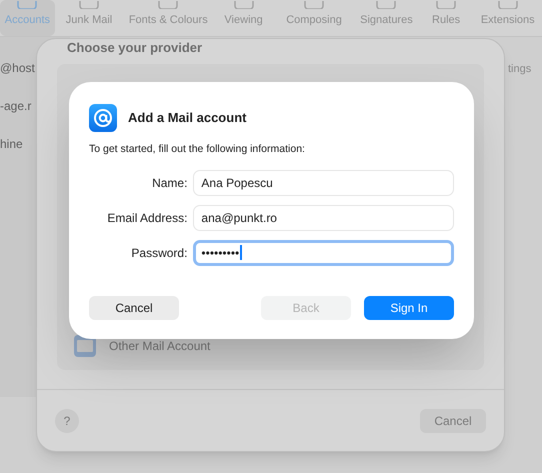  Describe the element at coordinates (409, 308) in the screenshot. I see `dialog-button: Sign In` at that location.